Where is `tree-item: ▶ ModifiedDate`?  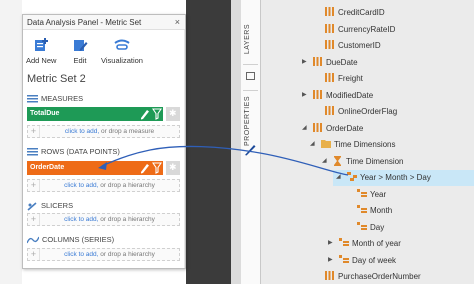
tree-item: ▶ ModifiedDate is located at coordinates (367, 96).